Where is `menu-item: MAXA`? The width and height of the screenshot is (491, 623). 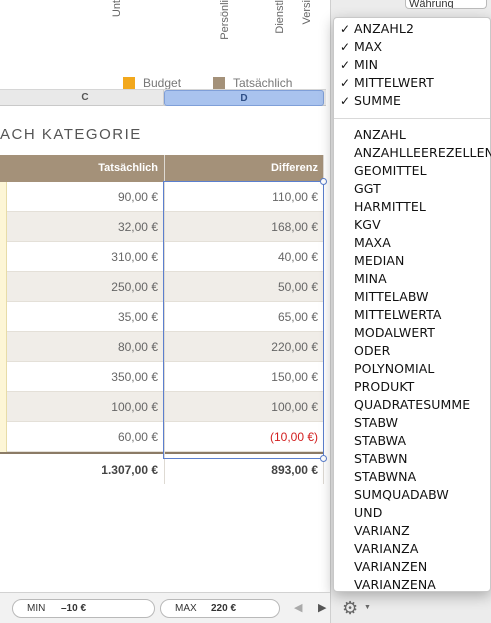 menu-item: MAXA is located at coordinates (412, 243).